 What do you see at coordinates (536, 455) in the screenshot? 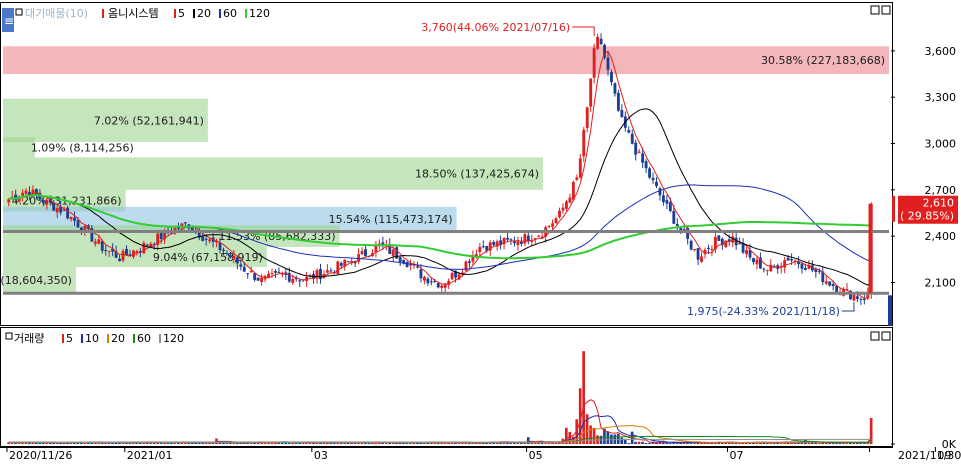
I see `x-tick-label: 05` at bounding box center [536, 455].